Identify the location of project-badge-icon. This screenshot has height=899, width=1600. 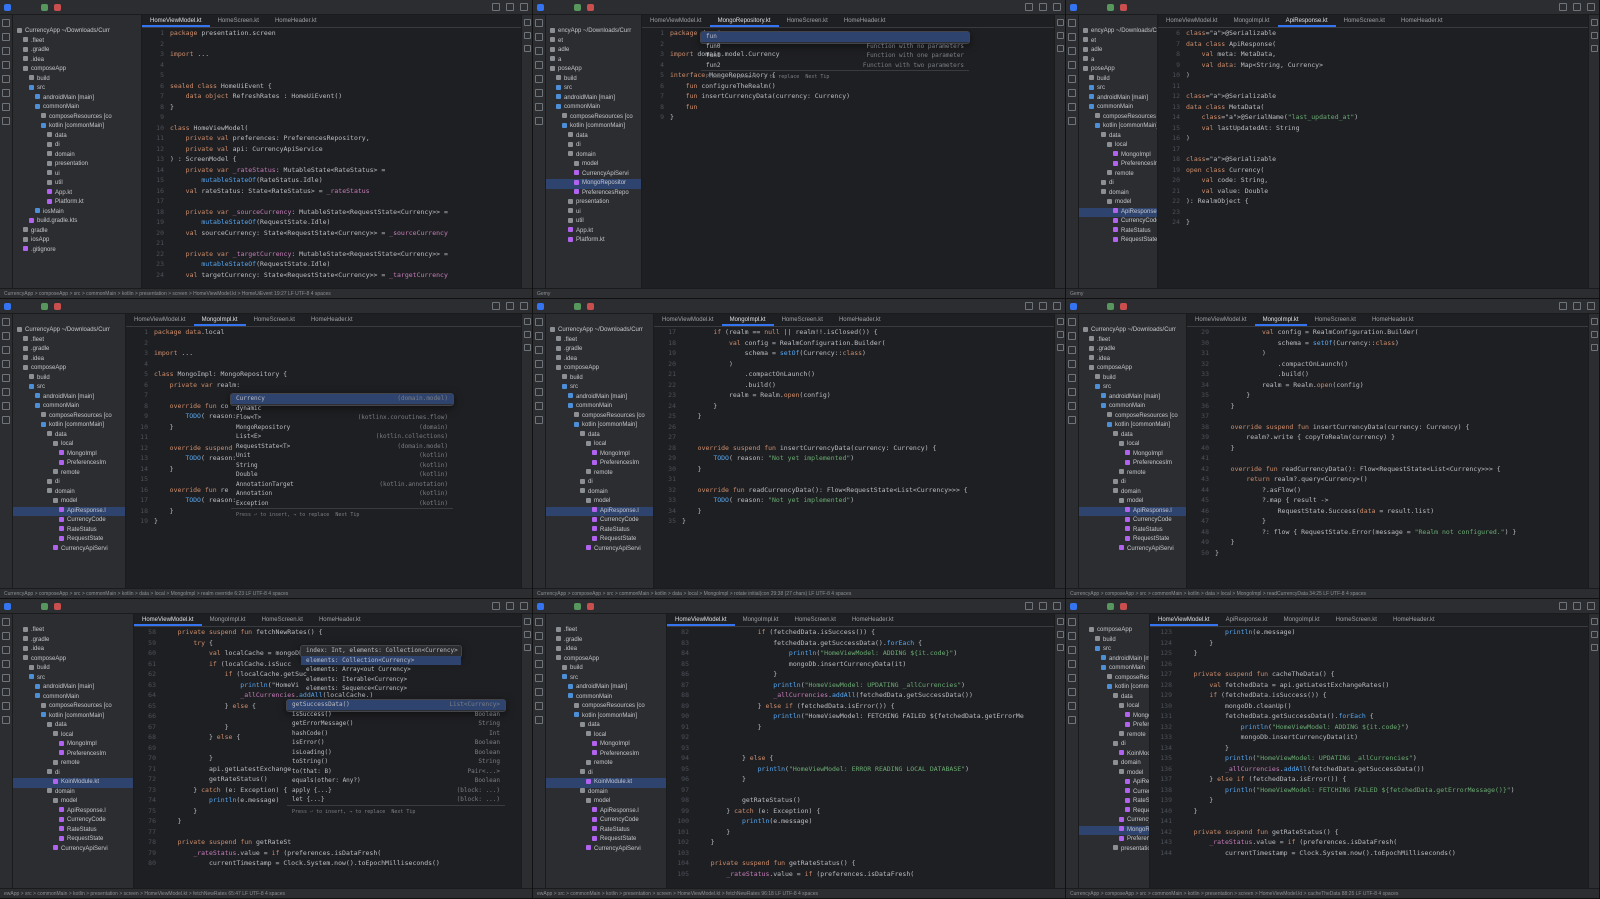
(7, 606).